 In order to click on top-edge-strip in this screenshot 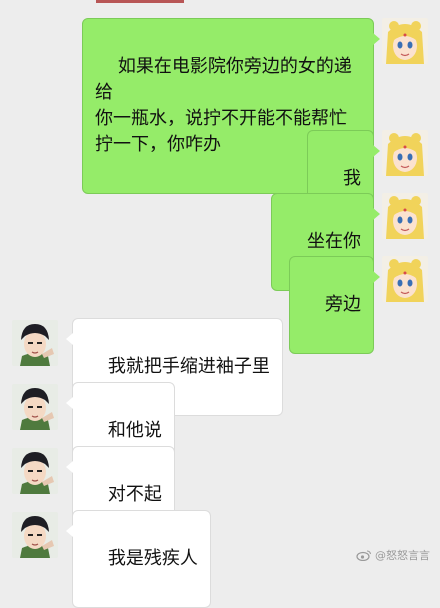, I will do `click(140, 1)`.